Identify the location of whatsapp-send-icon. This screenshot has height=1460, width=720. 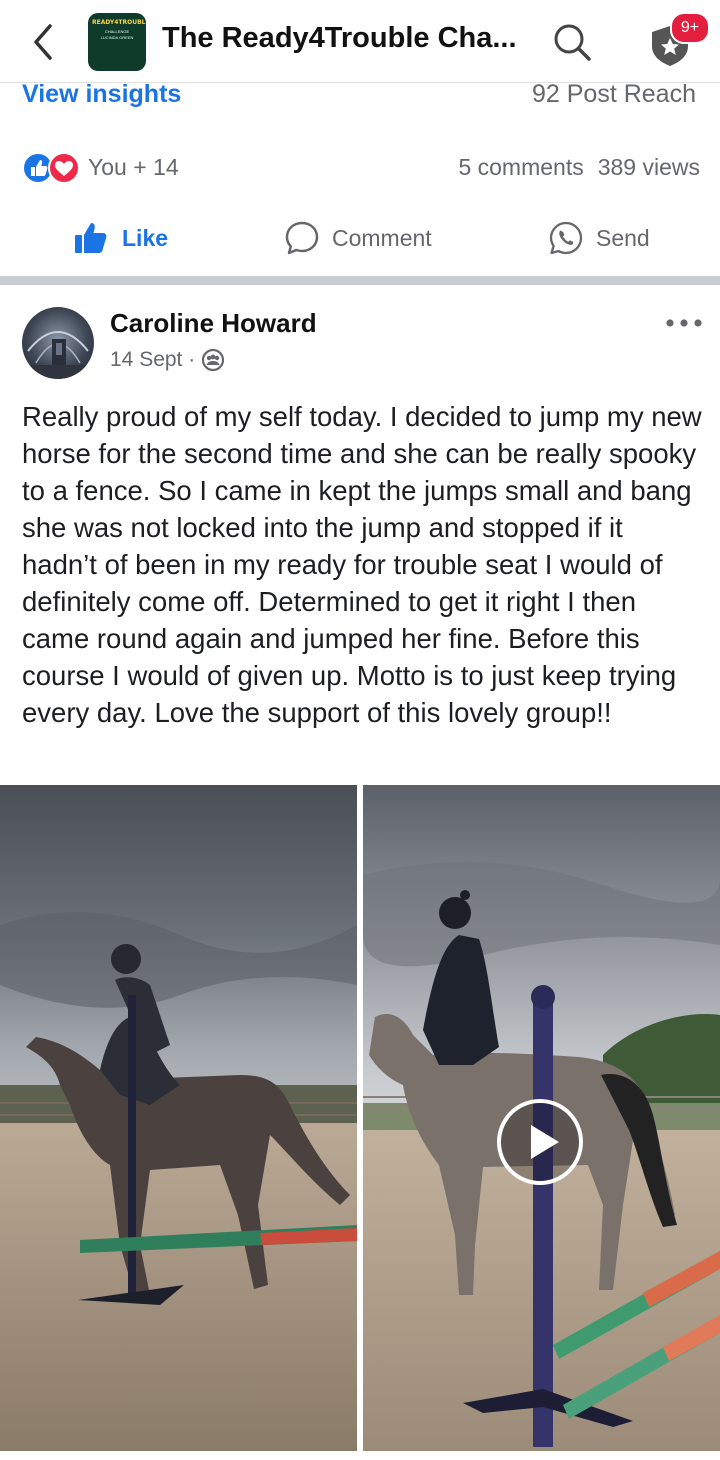
(566, 238).